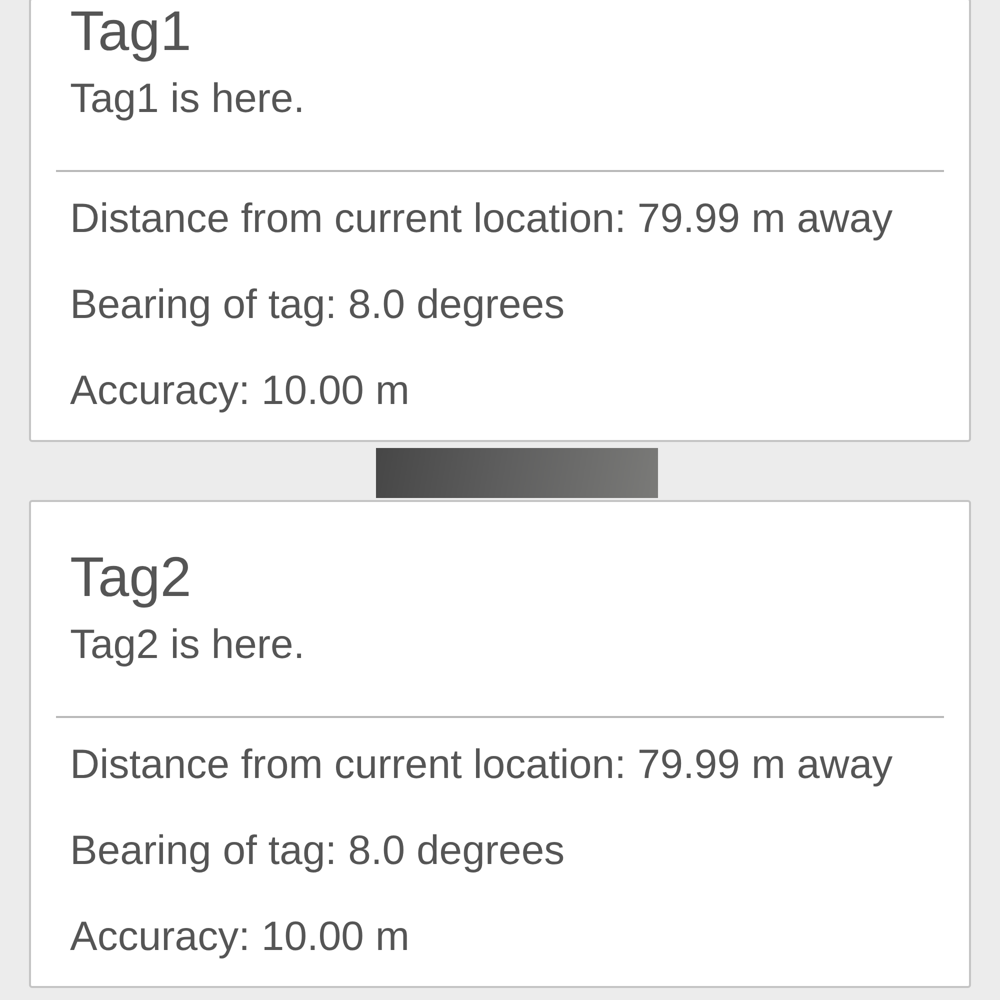  Describe the element at coordinates (188, 98) in the screenshot. I see `card-description: Tag1 is here.` at that location.